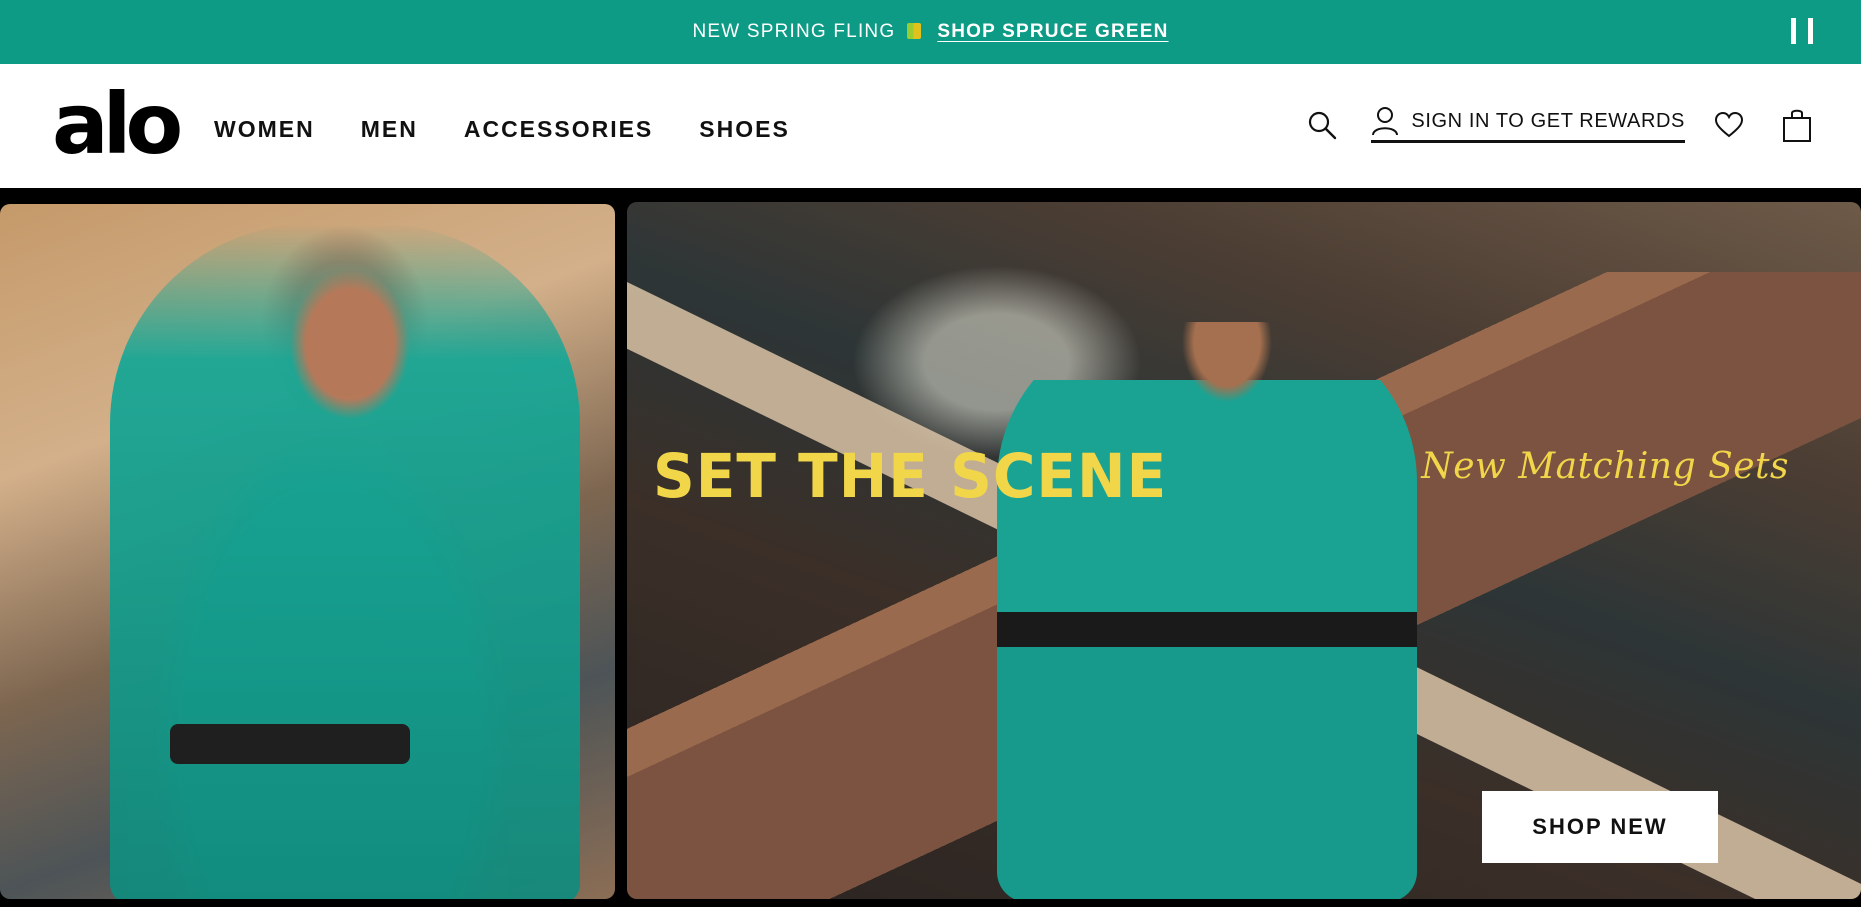 This screenshot has width=1861, height=907. Describe the element at coordinates (744, 129) in the screenshot. I see `nav-item-shoes: SHOES` at that location.